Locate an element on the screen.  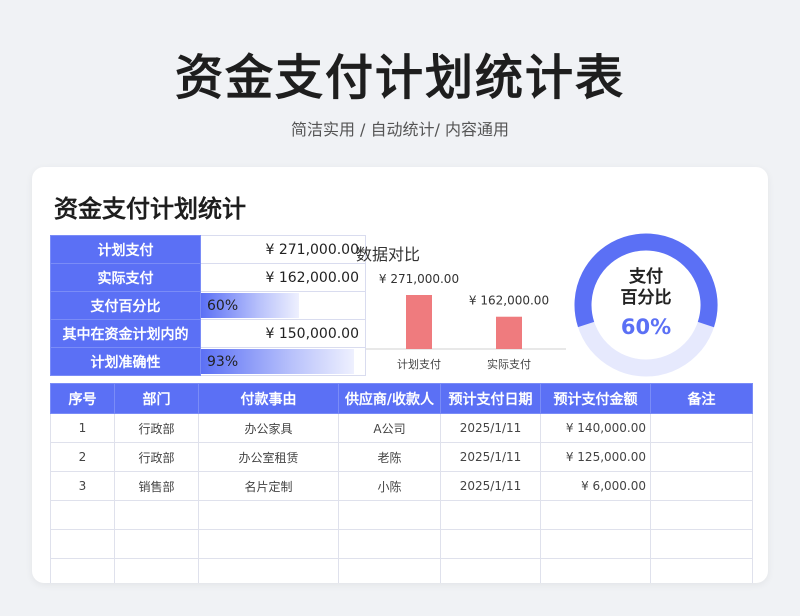
category-label: 计划支付 is located at coordinates (419, 364).